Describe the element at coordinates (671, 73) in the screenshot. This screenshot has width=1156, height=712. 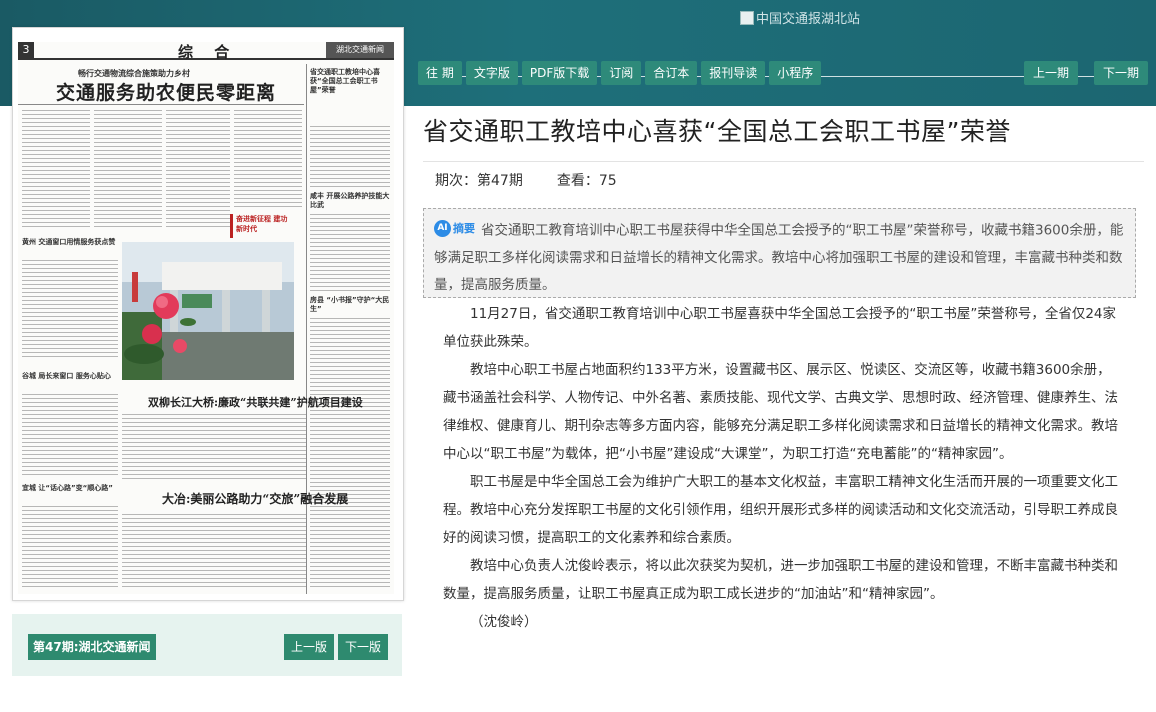
I see `nav-bound-volume: 合订本` at that location.